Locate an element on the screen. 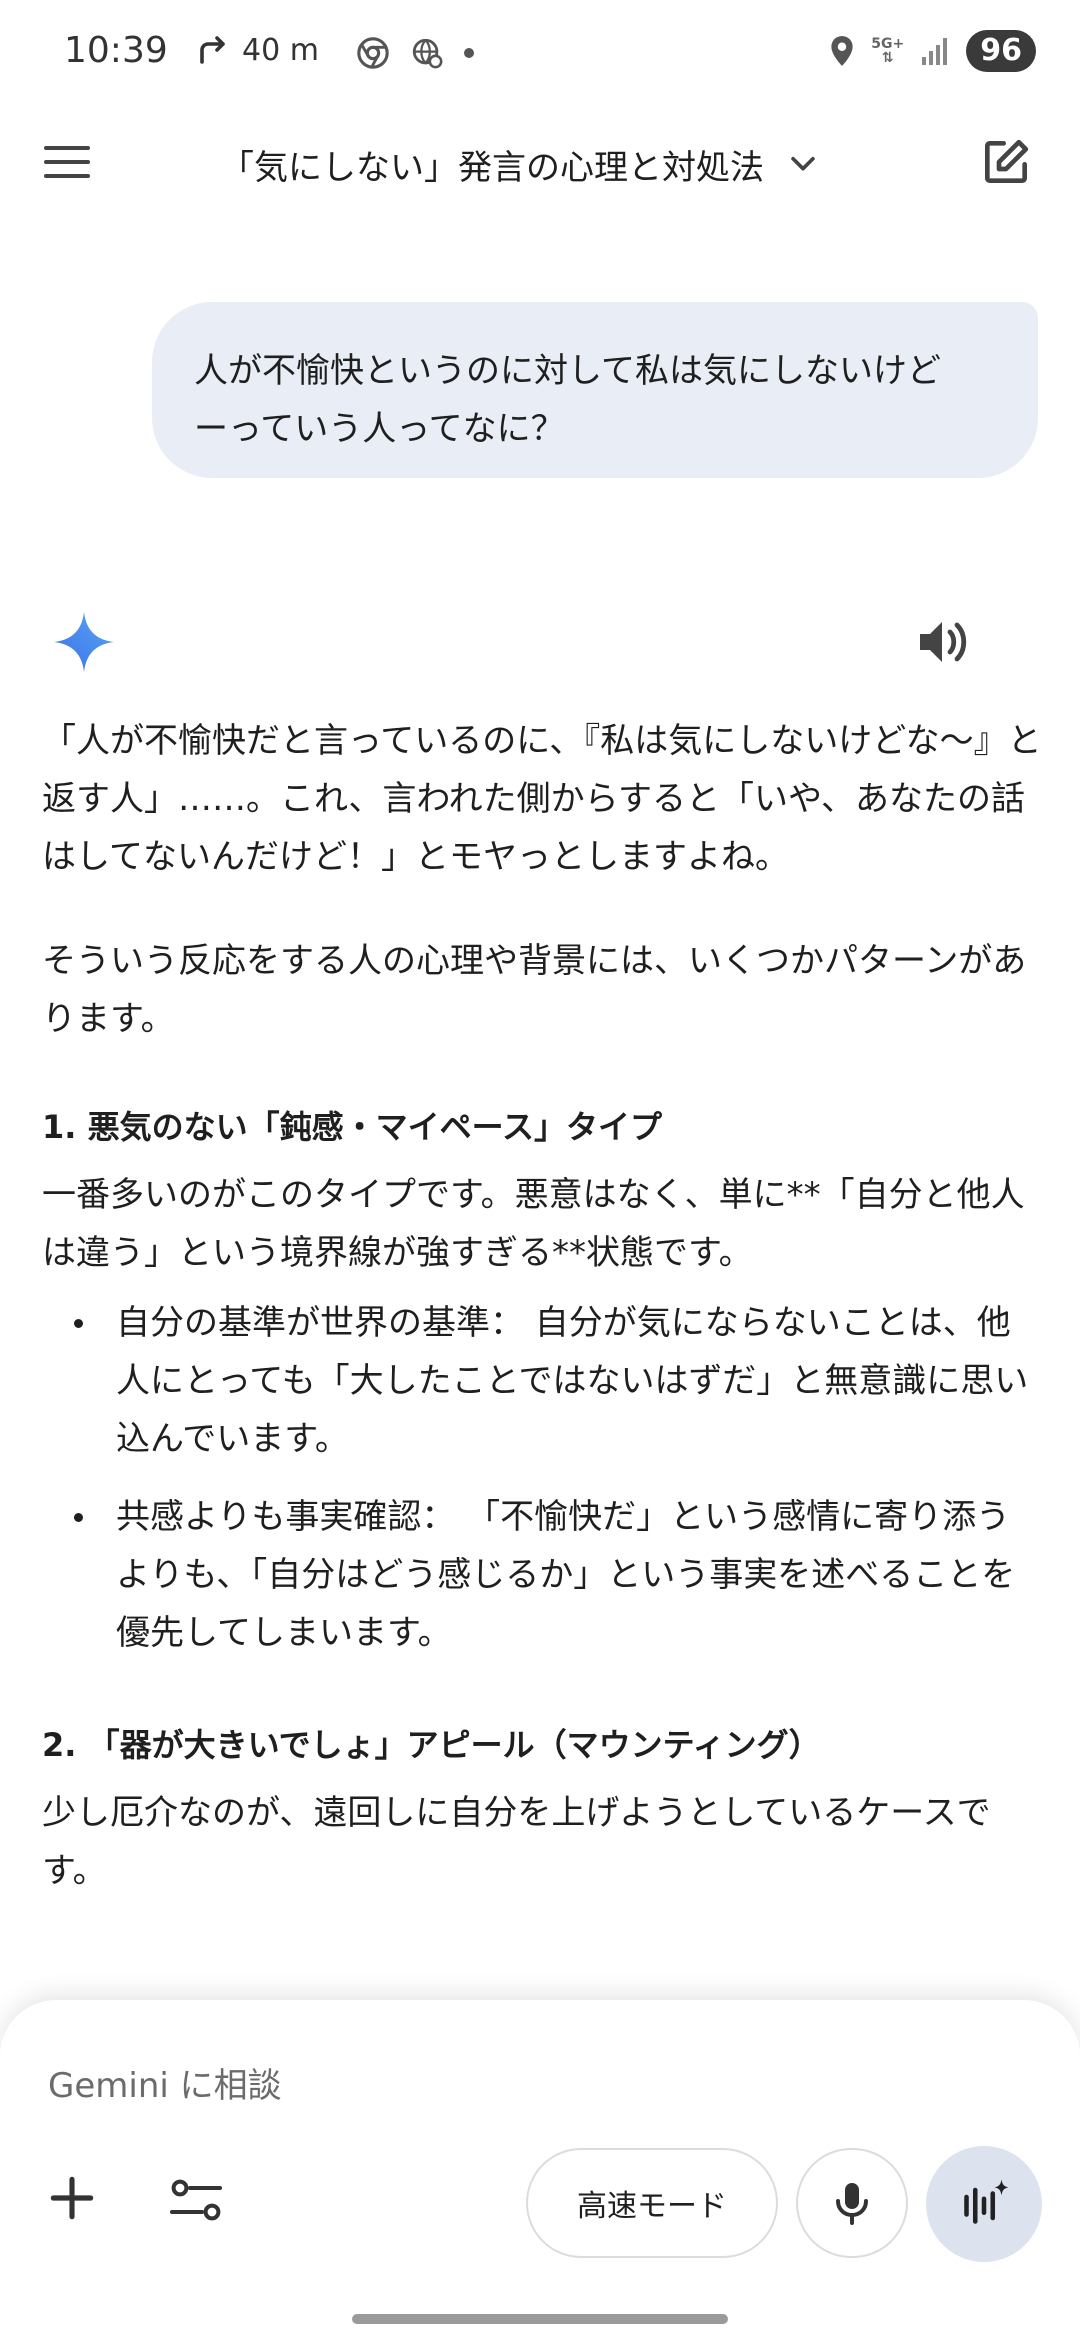 This screenshot has height=2340, width=1080. edit-icon is located at coordinates (1007, 161).